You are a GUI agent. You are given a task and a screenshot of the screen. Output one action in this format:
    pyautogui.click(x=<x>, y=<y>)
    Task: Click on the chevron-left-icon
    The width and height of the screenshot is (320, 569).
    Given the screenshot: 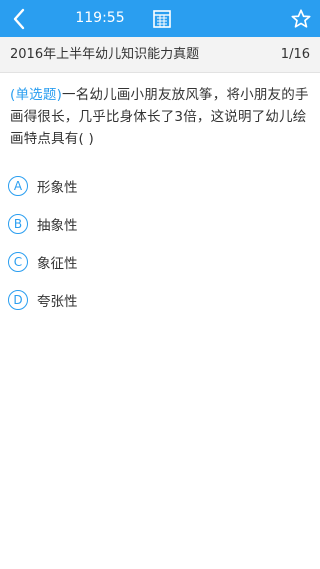 What is the action you would take?
    pyautogui.click(x=19, y=19)
    